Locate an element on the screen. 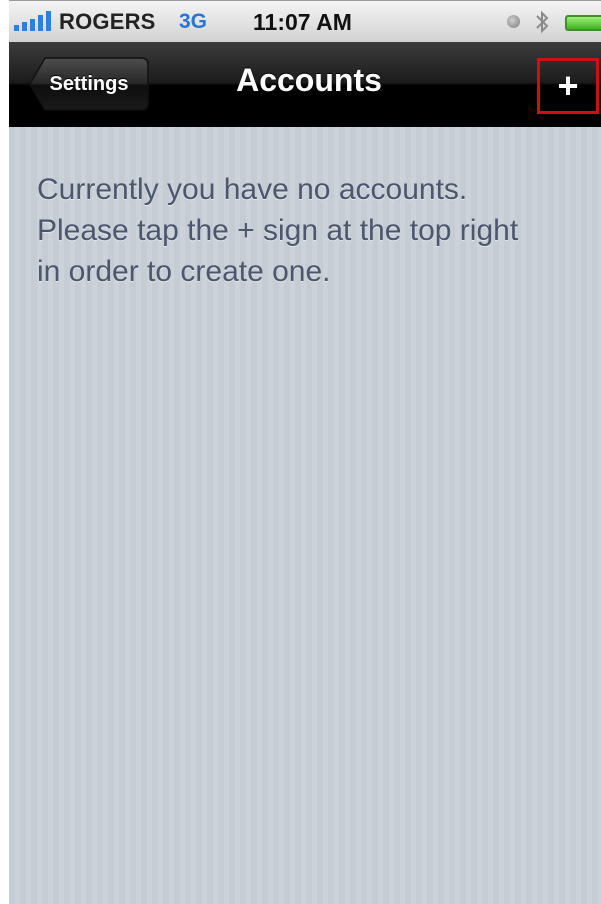  message-line: Please tap the + sign at the top right is located at coordinates (278, 230).